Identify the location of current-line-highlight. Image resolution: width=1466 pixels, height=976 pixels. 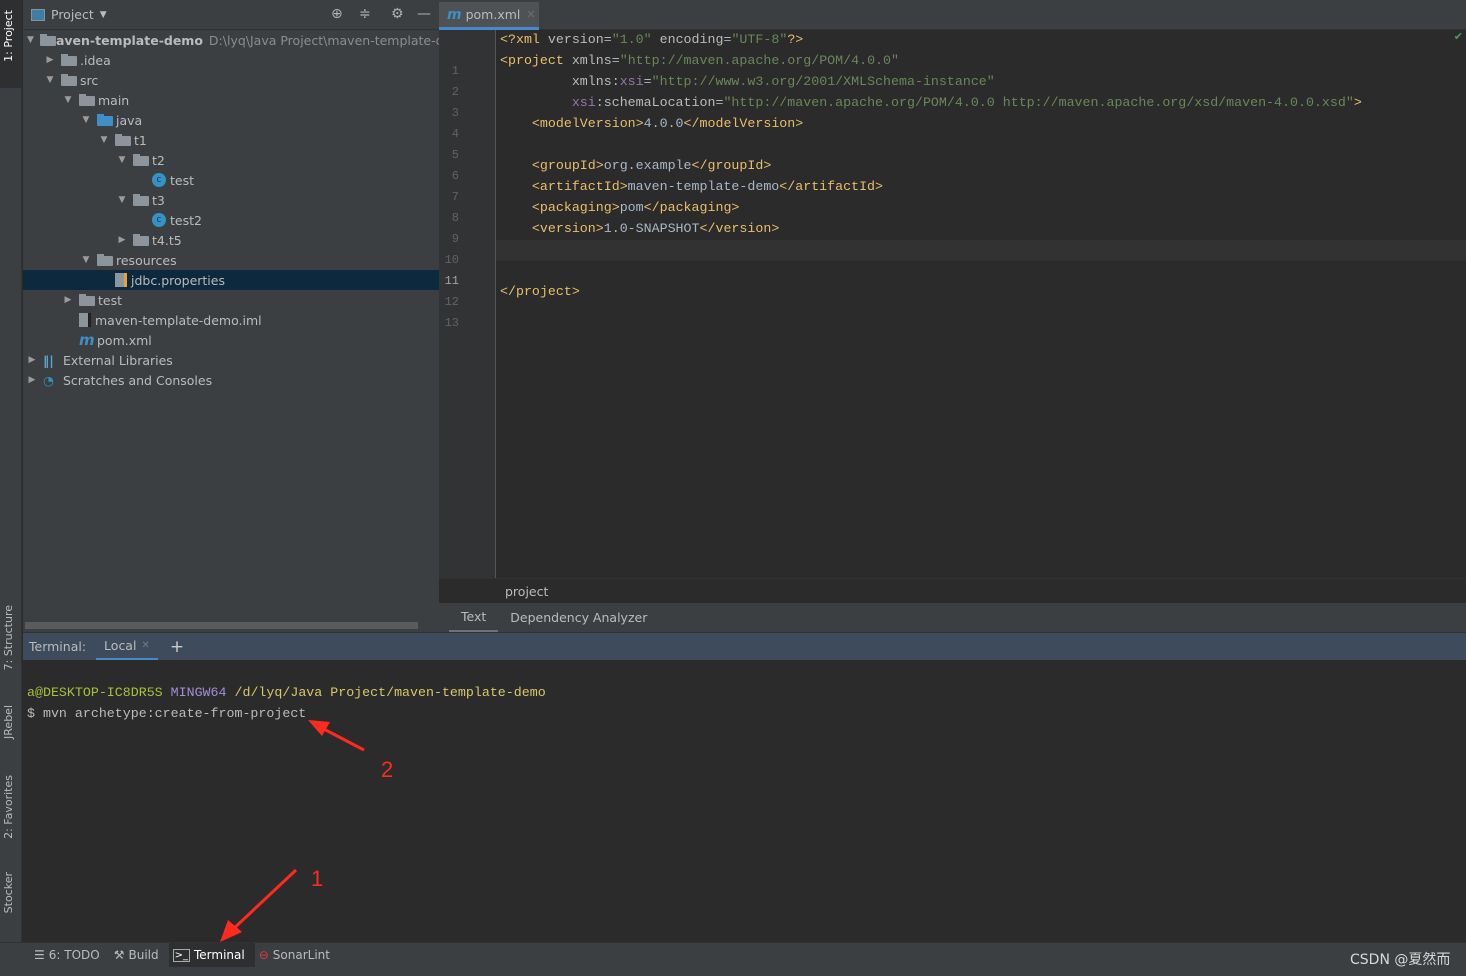
(981, 250).